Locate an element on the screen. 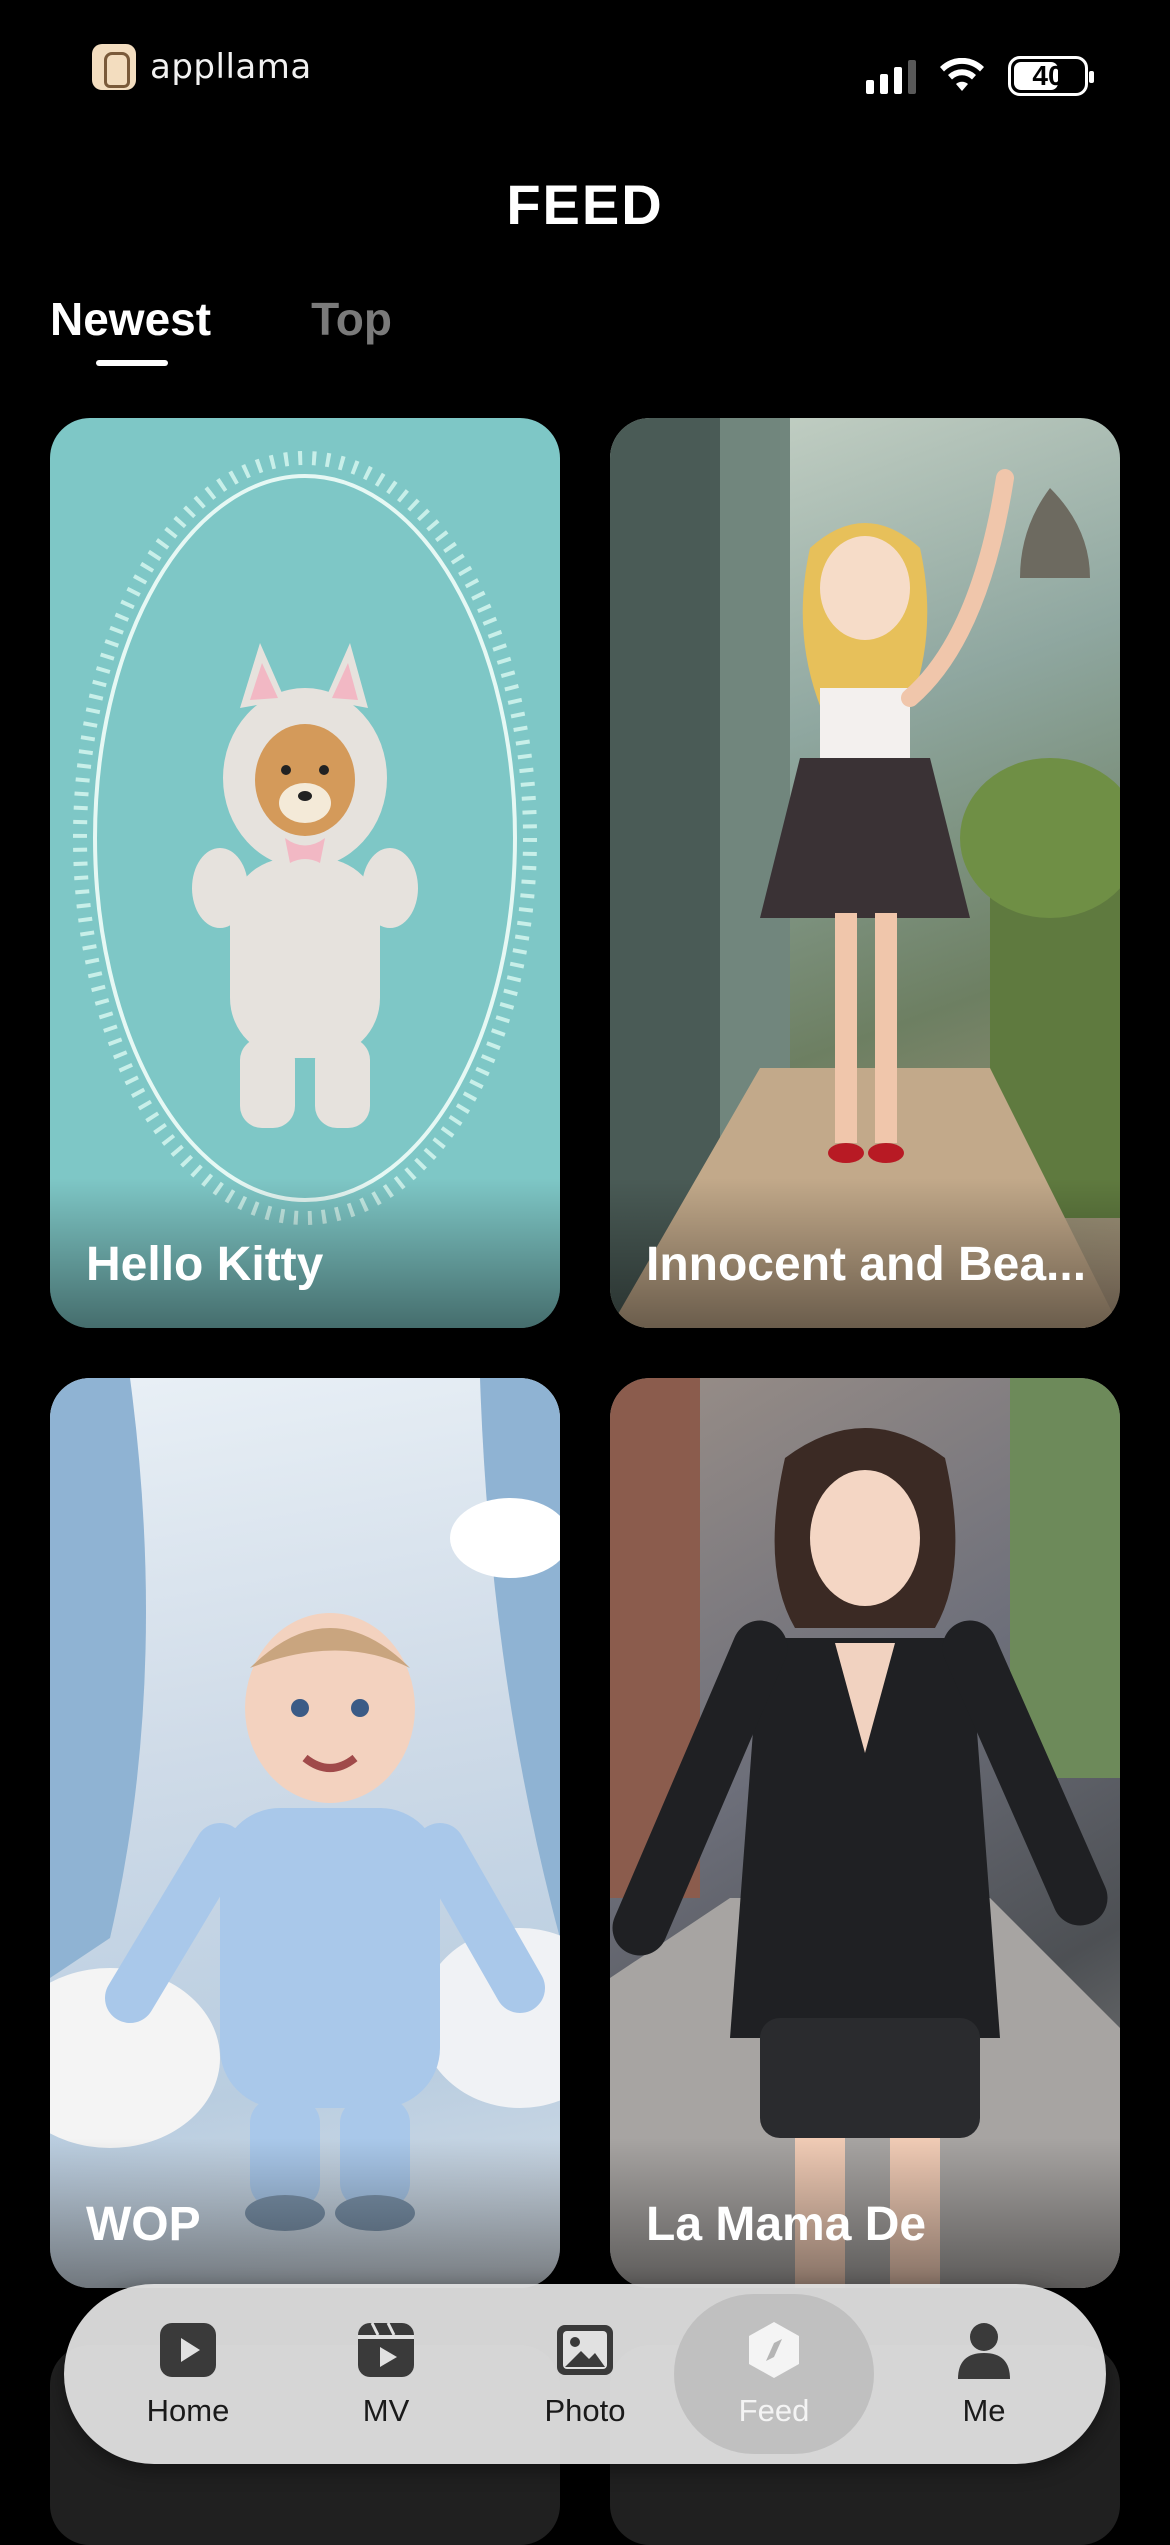 This screenshot has height=2545, width=1170. compass-icon is located at coordinates (774, 2350).